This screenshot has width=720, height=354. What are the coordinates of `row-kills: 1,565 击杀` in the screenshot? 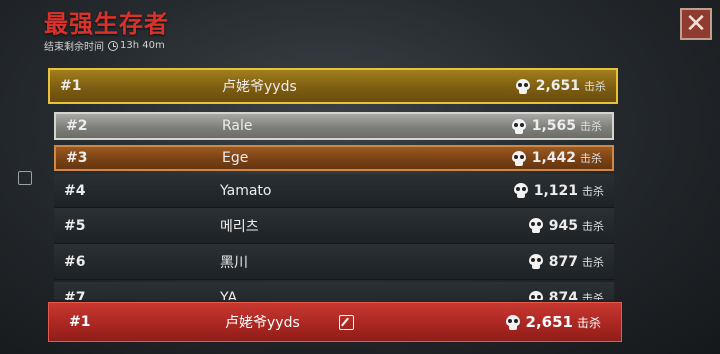 It's located at (556, 126).